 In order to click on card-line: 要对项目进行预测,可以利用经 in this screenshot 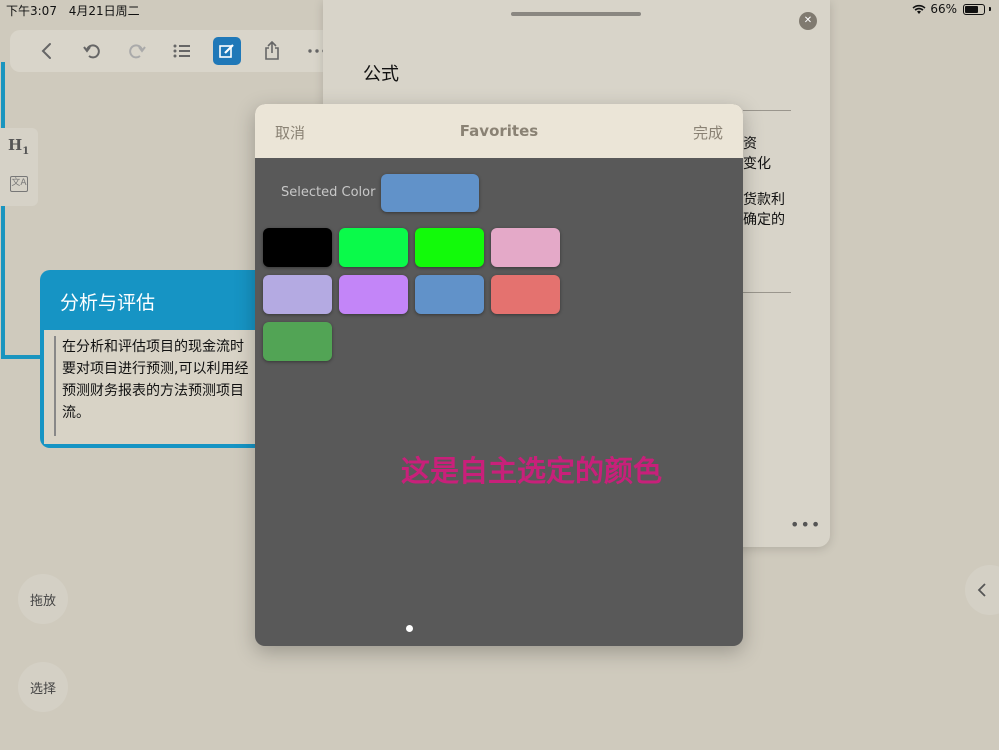, I will do `click(155, 369)`.